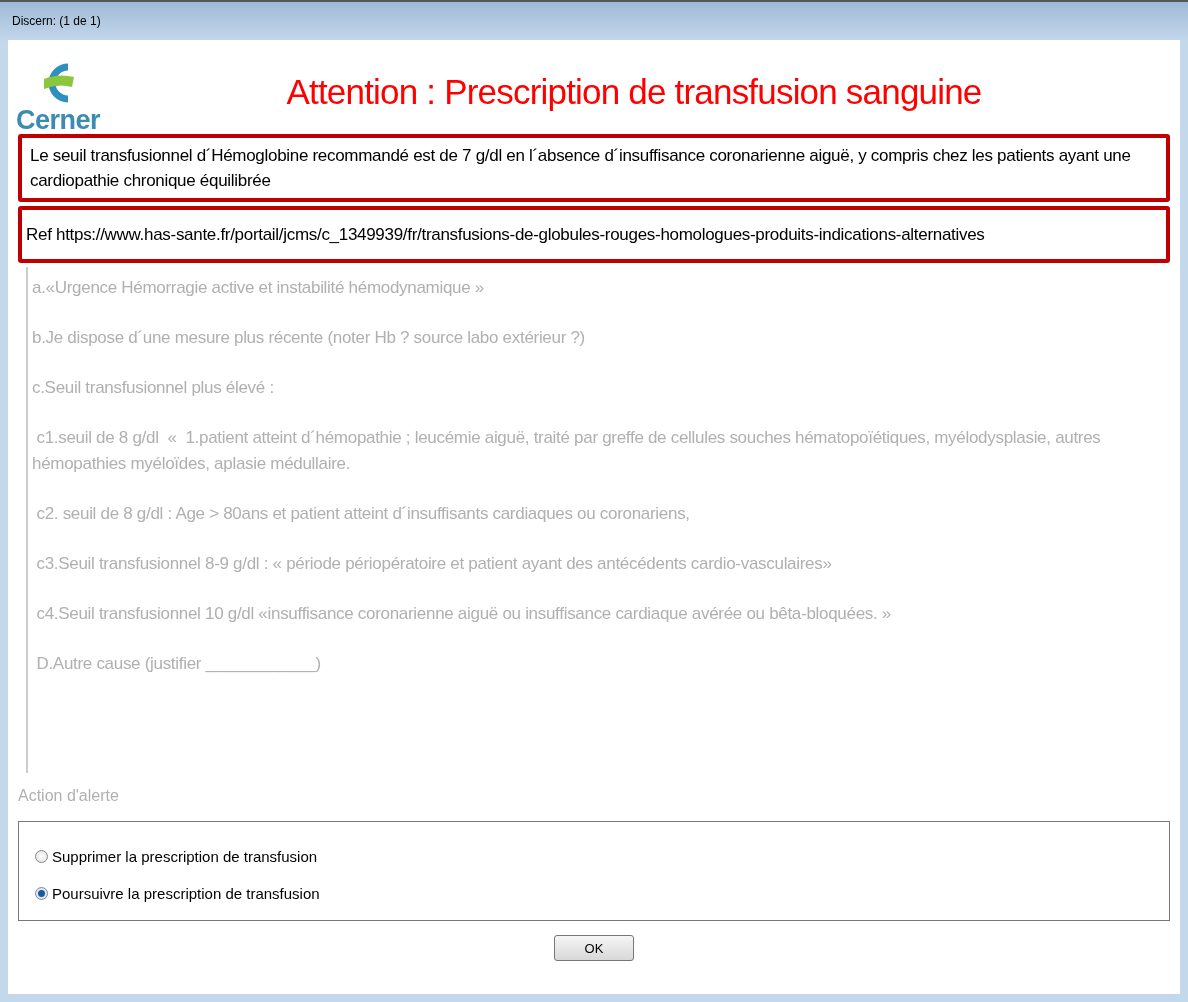  I want to click on reference-text: Ref https://www.has-sante.fr/portail/jcms/c_1349939/fr/transfusions-de-globules-rouges-homologues-produits-indications-alternatives, so click(594, 234).